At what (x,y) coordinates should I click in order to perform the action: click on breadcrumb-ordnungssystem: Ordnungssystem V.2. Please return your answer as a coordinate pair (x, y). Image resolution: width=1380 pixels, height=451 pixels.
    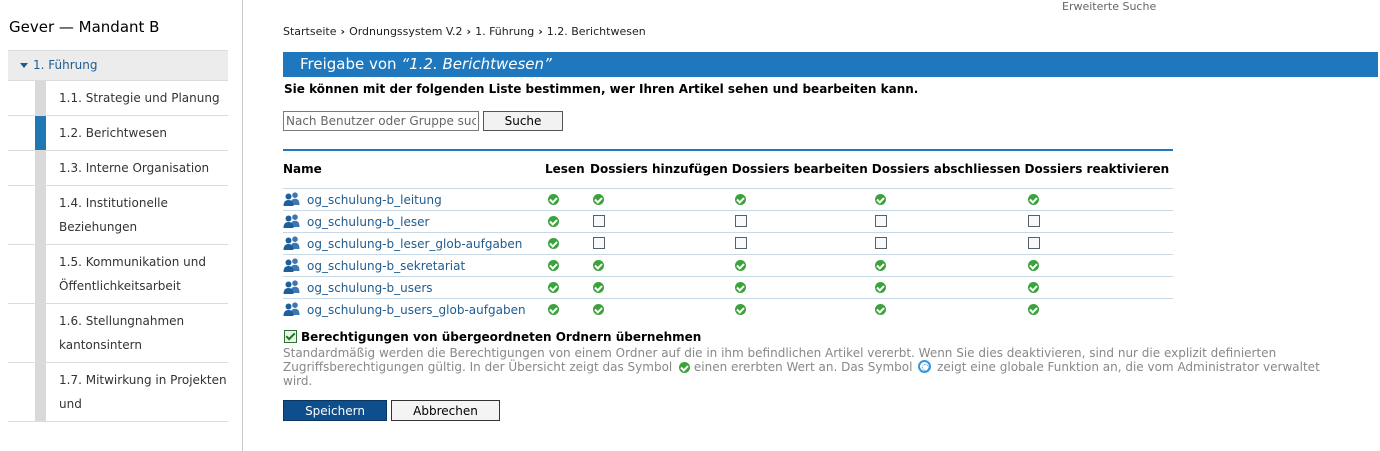
    Looking at the image, I should click on (405, 31).